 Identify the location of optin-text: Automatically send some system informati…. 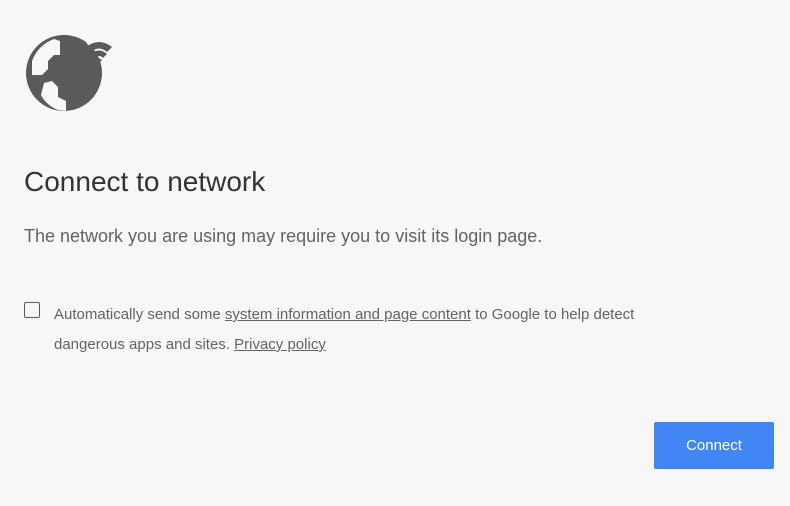
(404, 330).